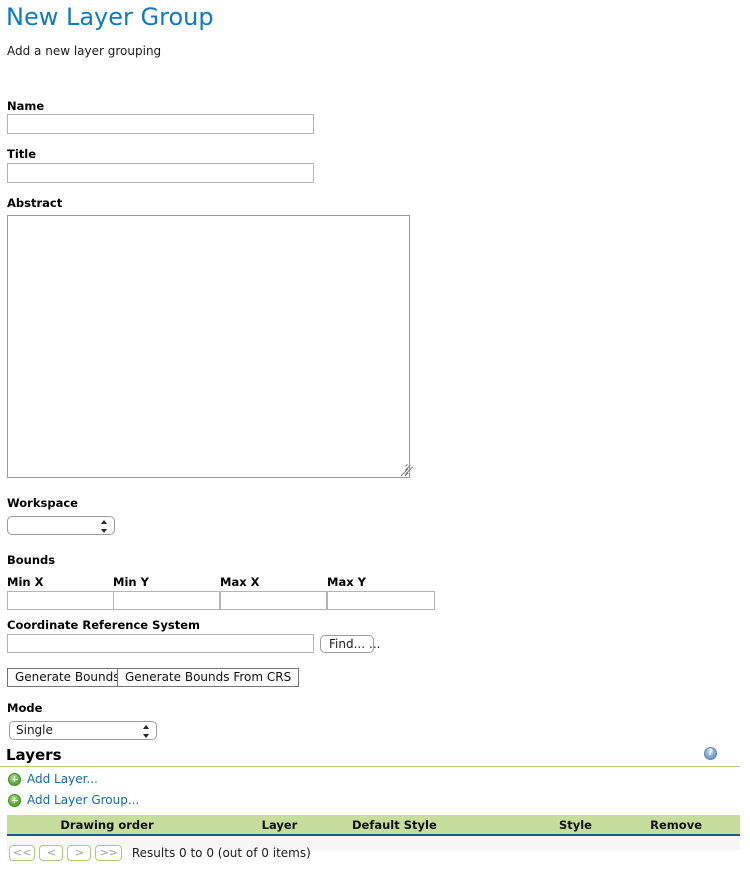 Image resolution: width=750 pixels, height=870 pixels. Describe the element at coordinates (22, 154) in the screenshot. I see `title-label: Title` at that location.